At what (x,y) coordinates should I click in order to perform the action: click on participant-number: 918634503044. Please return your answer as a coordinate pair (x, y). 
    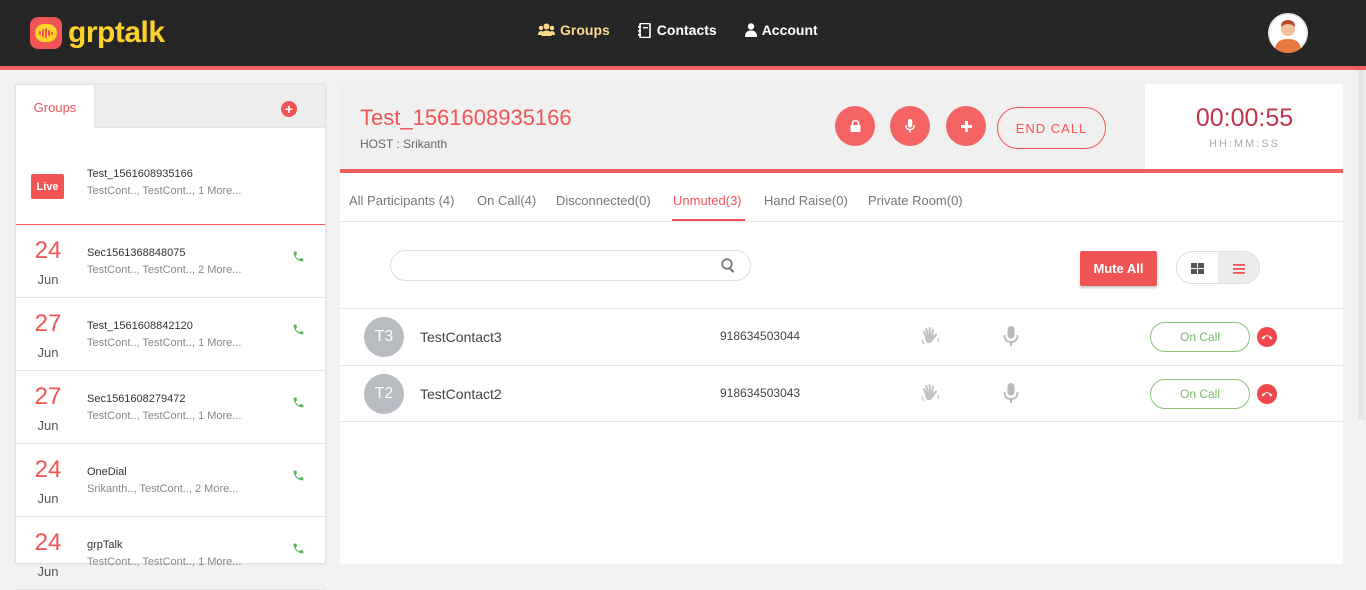
    Looking at the image, I should click on (760, 336).